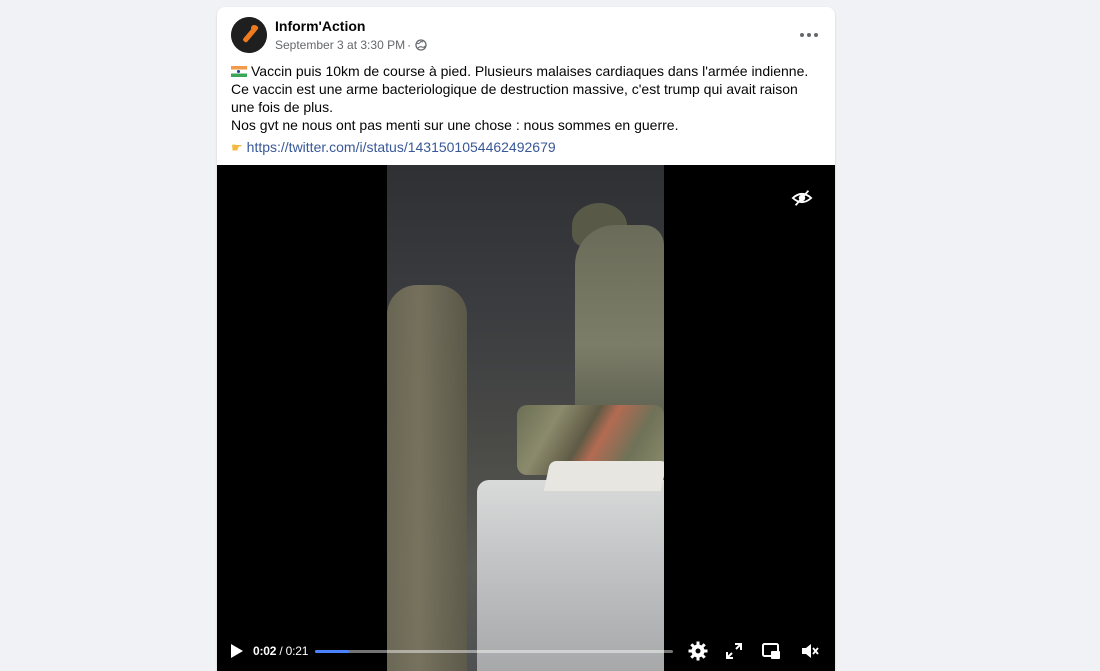  I want to click on settings-icon, so click(698, 651).